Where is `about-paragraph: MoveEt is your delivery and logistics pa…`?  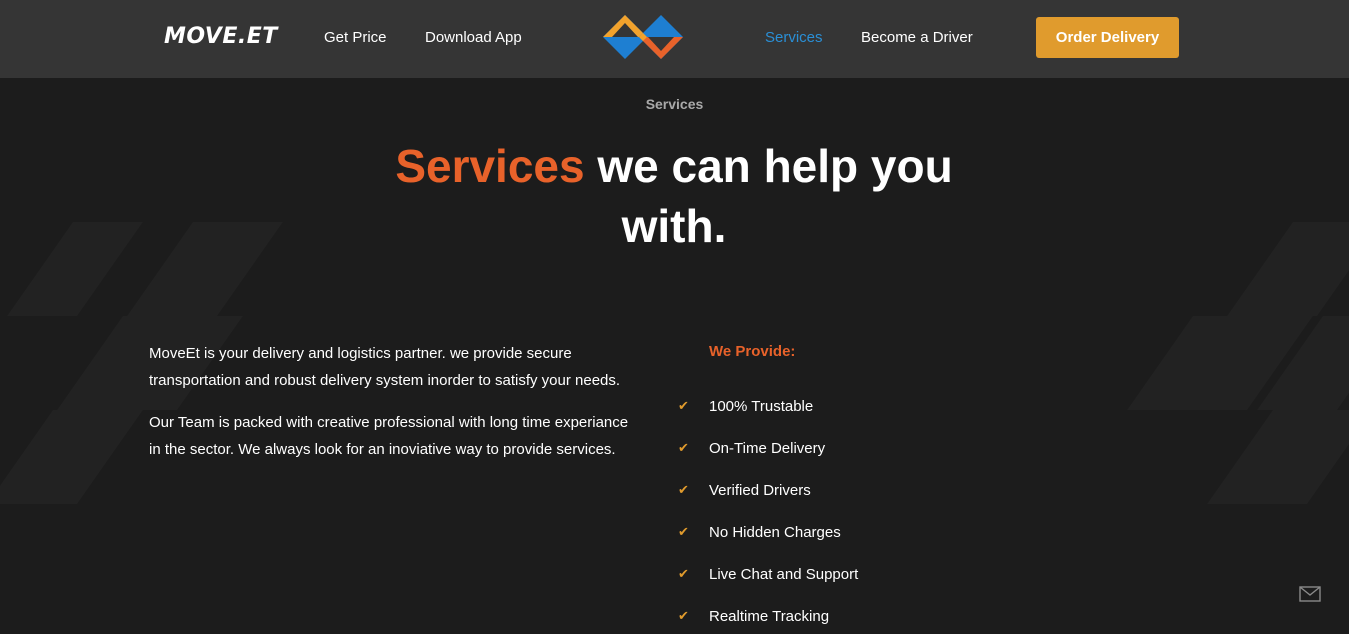
about-paragraph: MoveEt is your delivery and logistics pa… is located at coordinates (385, 367).